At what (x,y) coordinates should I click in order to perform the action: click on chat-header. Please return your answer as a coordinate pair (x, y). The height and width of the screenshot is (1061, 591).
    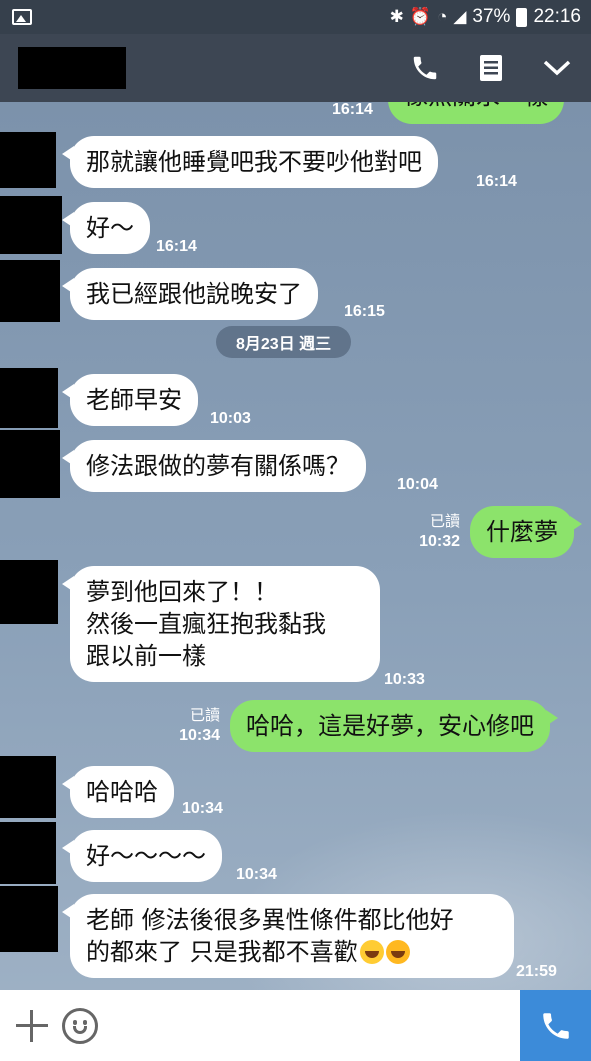
    Looking at the image, I should click on (295, 68).